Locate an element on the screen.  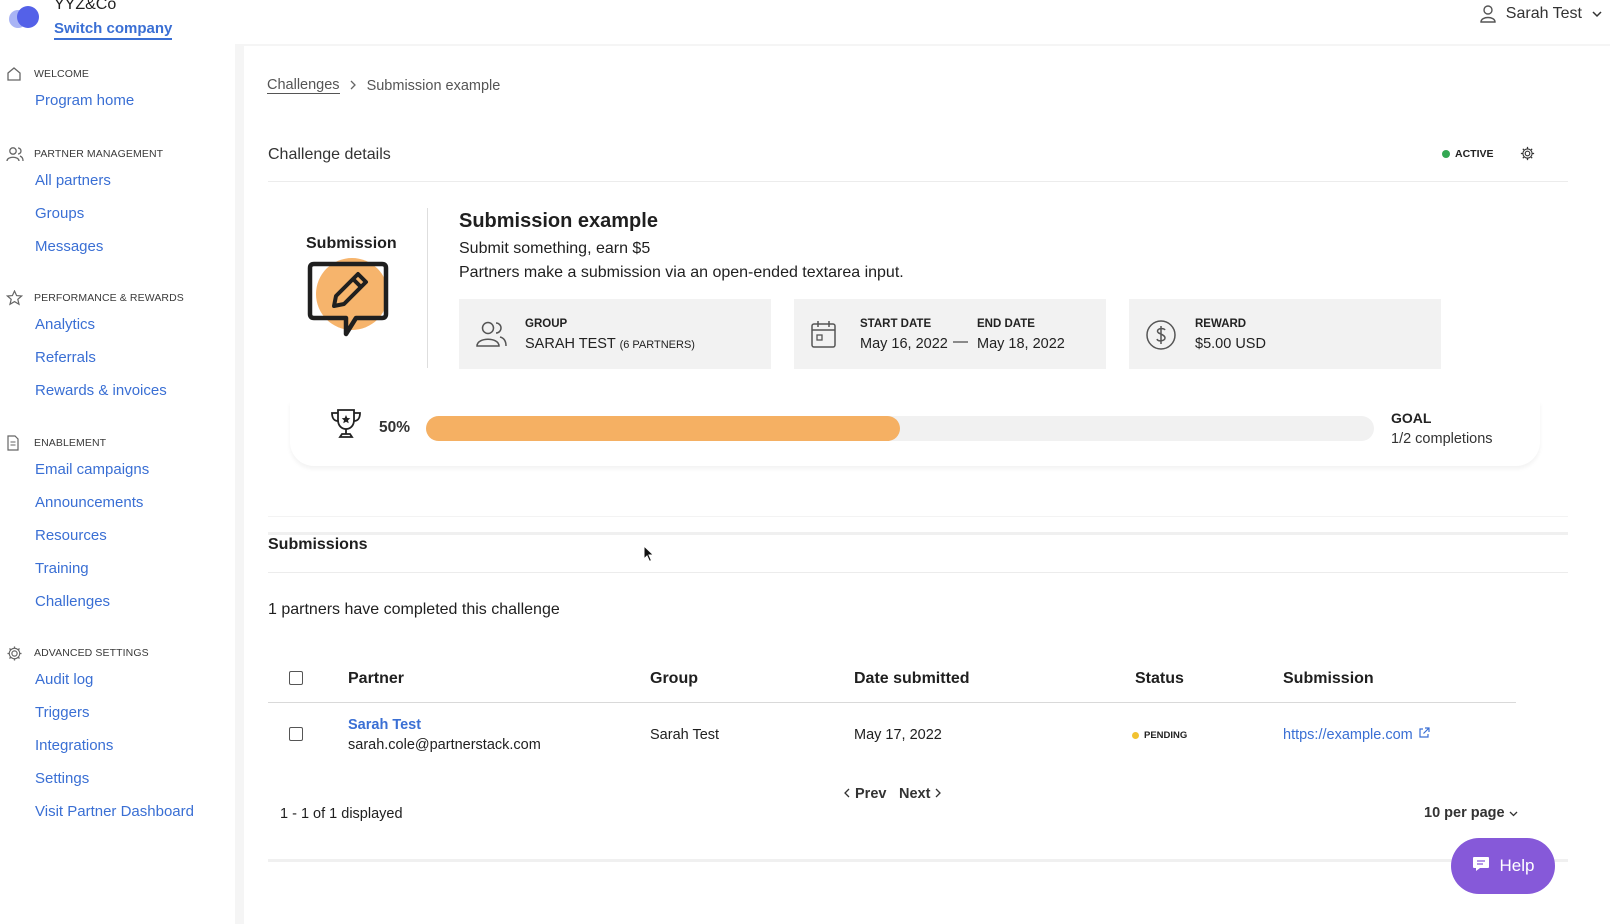
progress-bar-fill is located at coordinates (663, 428).